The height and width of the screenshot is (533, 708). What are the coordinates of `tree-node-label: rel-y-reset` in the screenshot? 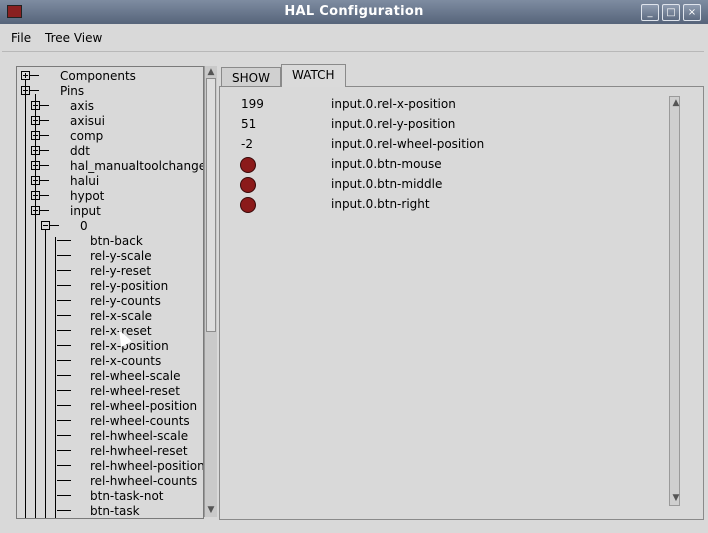 It's located at (121, 271).